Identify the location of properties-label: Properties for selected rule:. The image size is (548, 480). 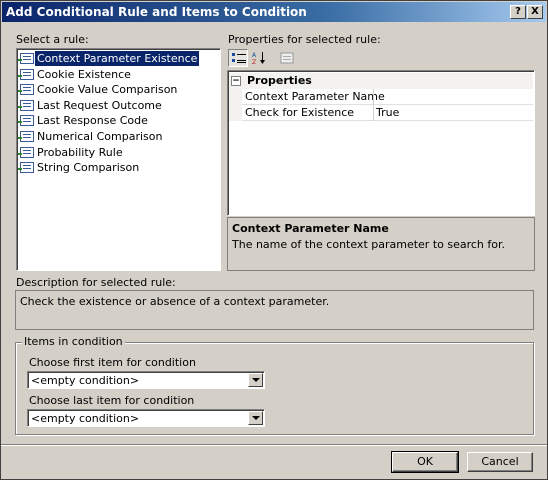
(304, 39).